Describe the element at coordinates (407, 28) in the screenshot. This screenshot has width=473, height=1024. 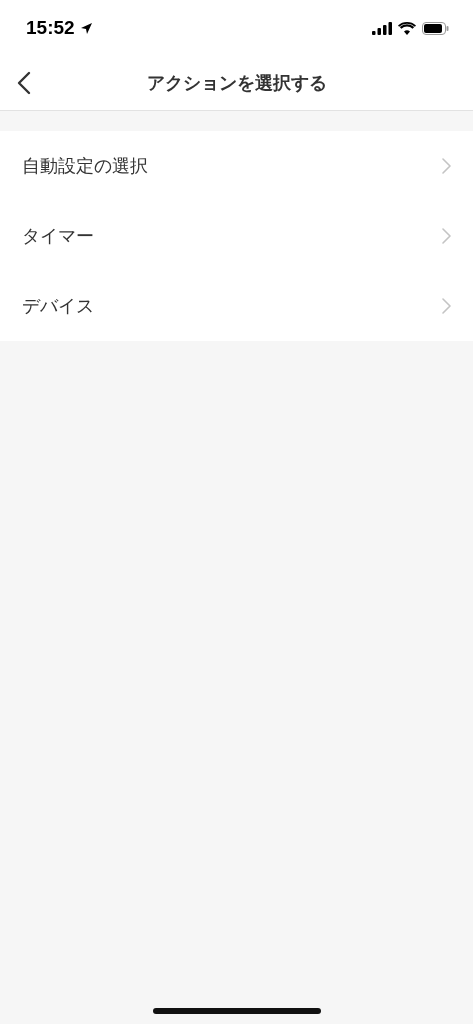
I see `wifi-icon` at that location.